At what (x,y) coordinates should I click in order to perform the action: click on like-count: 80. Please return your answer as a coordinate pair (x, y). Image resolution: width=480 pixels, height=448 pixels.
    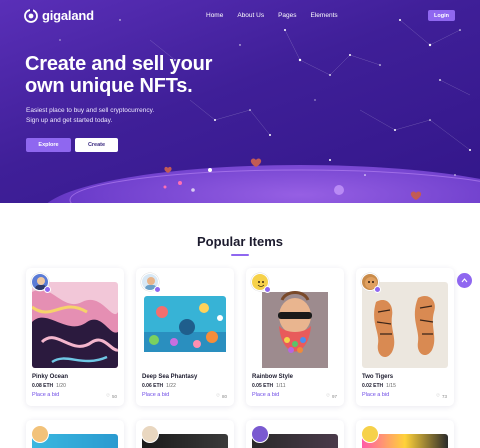
    Looking at the image, I should click on (224, 396).